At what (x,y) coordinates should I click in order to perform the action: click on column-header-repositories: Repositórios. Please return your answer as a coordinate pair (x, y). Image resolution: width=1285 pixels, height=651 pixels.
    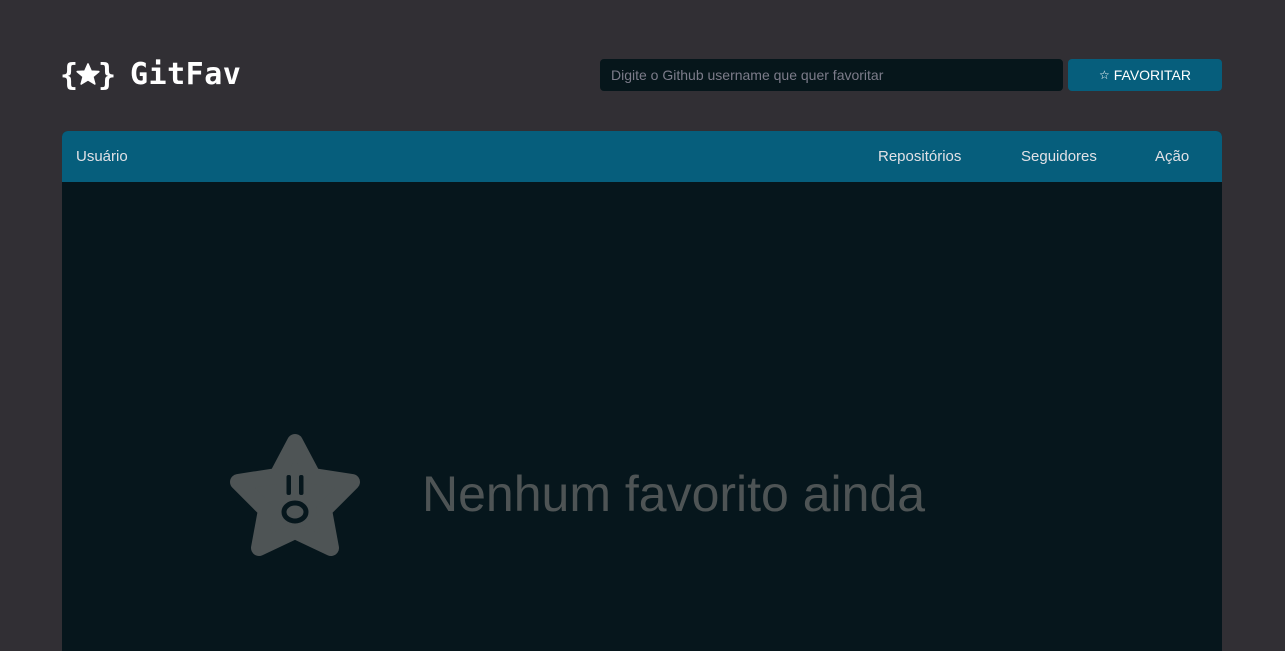
    Looking at the image, I should click on (920, 156).